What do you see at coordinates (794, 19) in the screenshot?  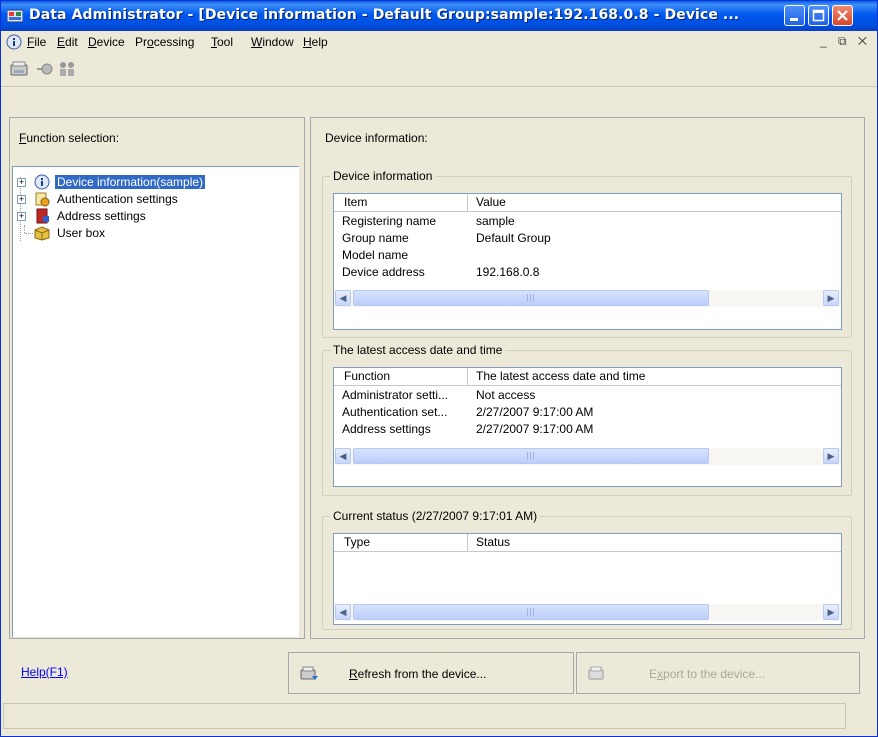 I see `minimize-icon` at bounding box center [794, 19].